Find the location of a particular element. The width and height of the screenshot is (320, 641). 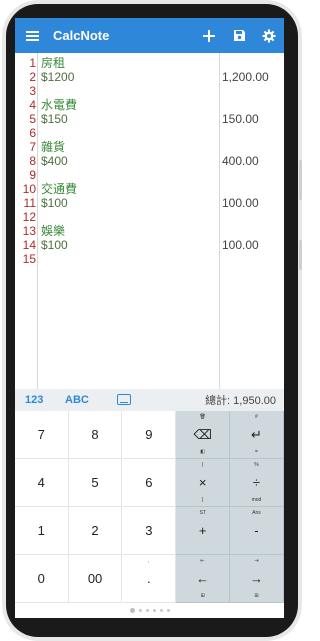

editor-line: 6 is located at coordinates (149, 133).